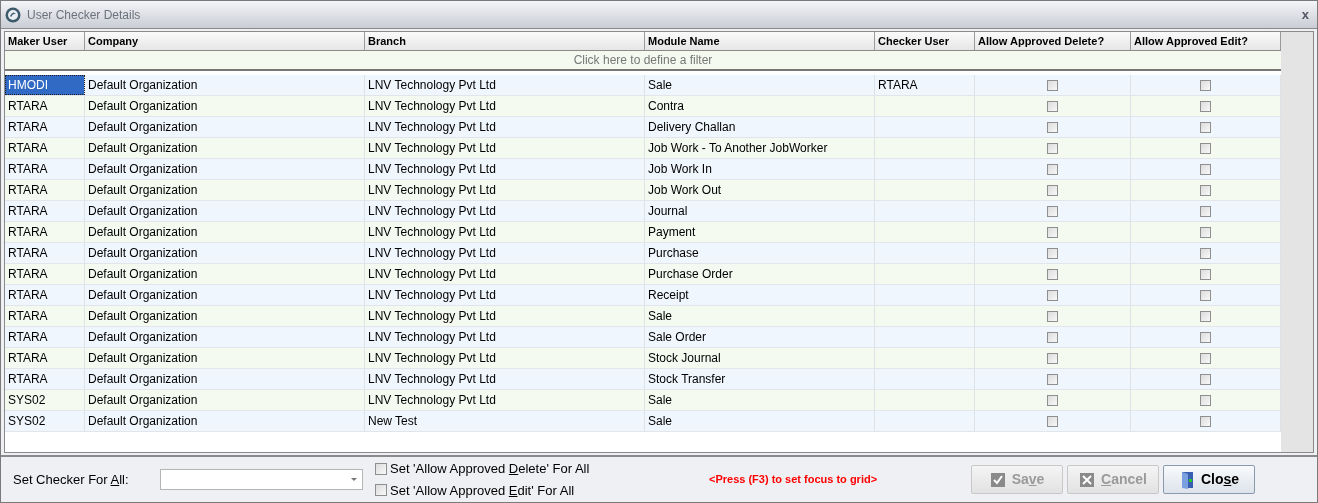  What do you see at coordinates (760, 337) in the screenshot?
I see `table-cell: Sale Order` at bounding box center [760, 337].